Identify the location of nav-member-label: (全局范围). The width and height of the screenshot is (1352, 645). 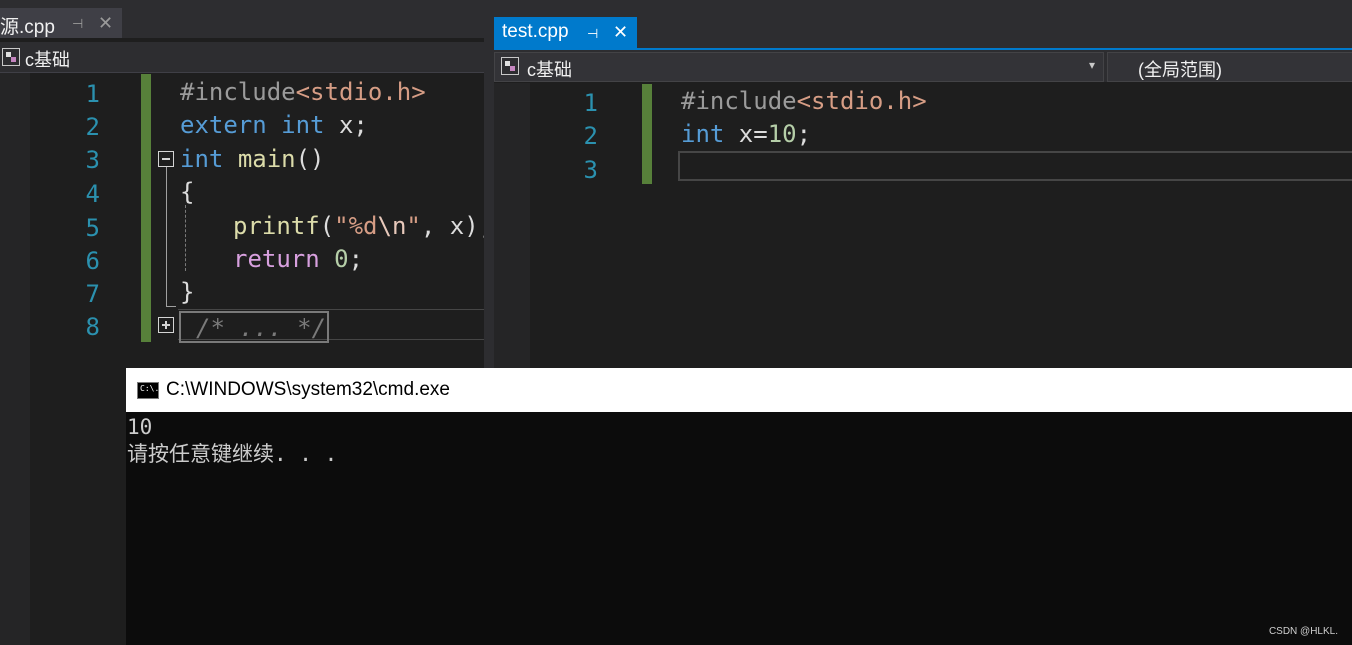
(1180, 70).